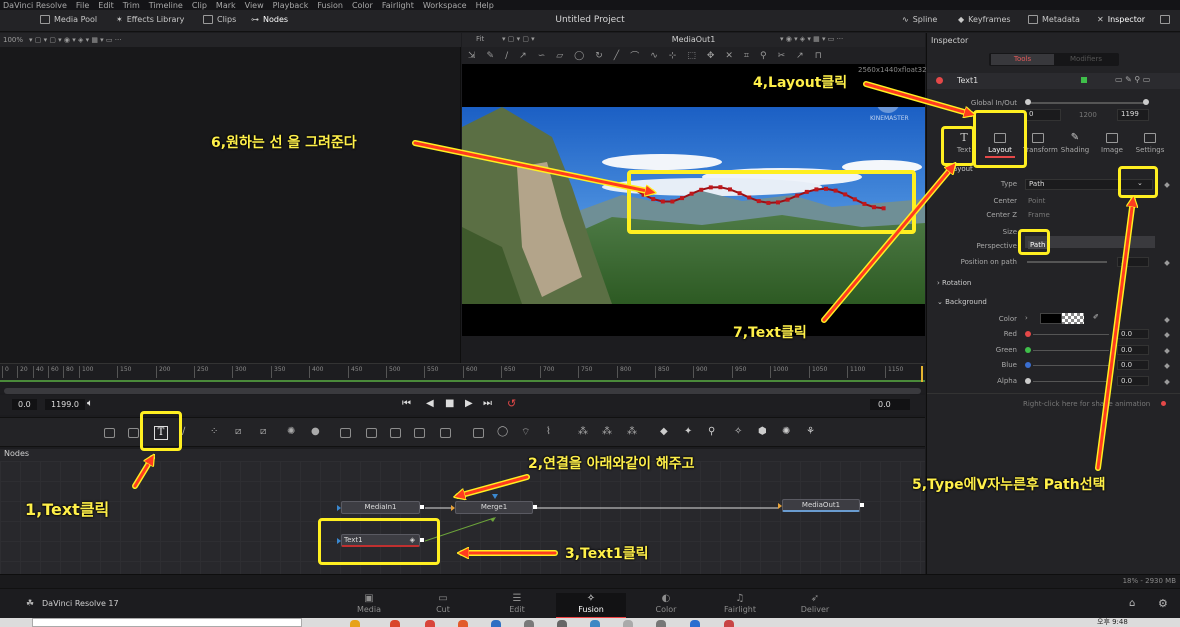  Describe the element at coordinates (738, 431) in the screenshot. I see `3d-merge-icon: ✧` at that location.